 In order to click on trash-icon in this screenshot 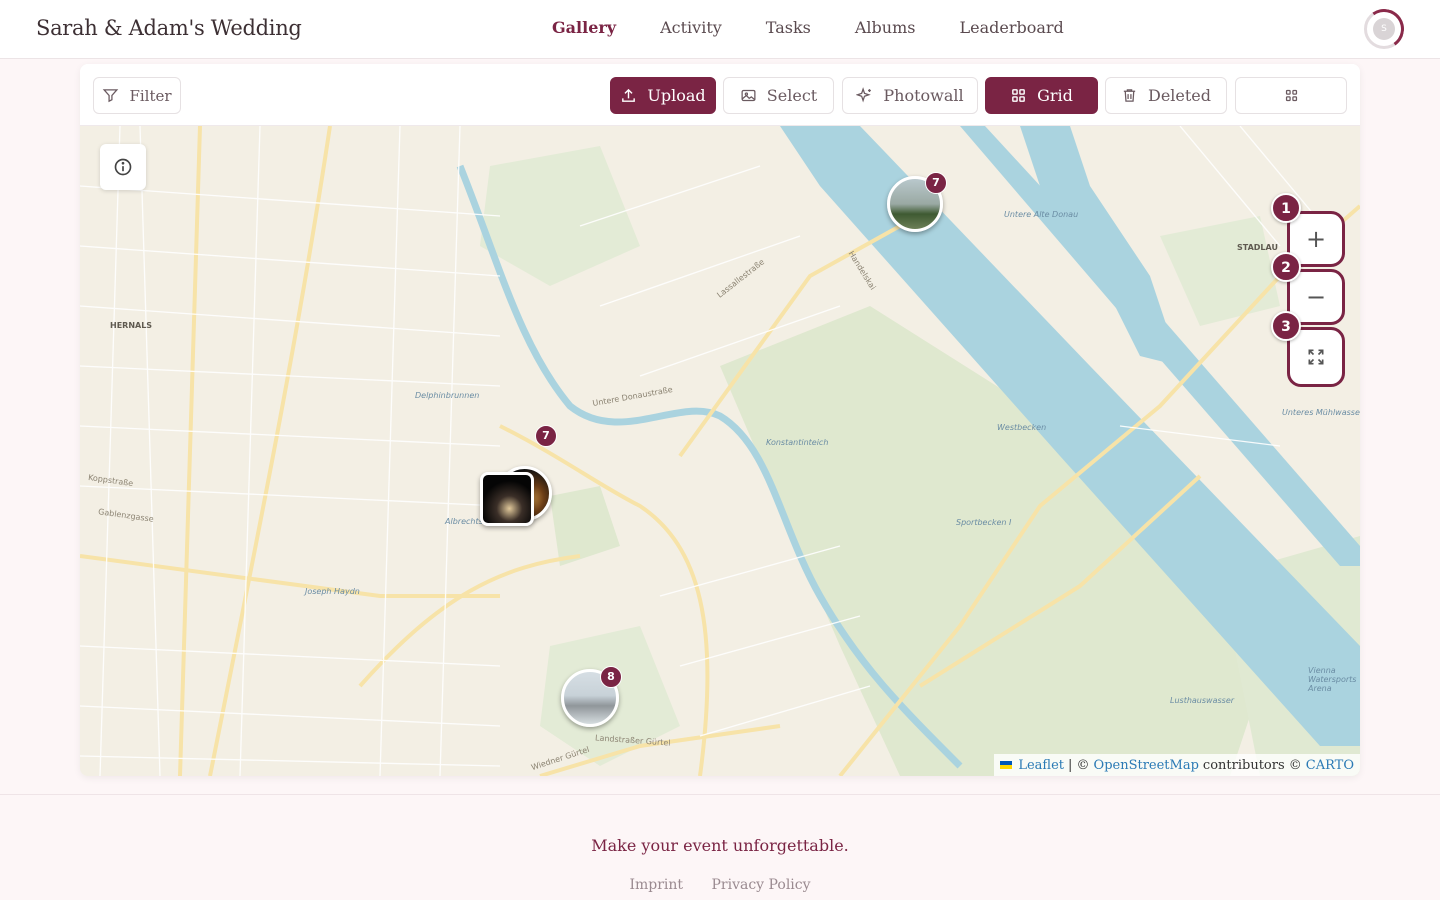, I will do `click(1129, 95)`.